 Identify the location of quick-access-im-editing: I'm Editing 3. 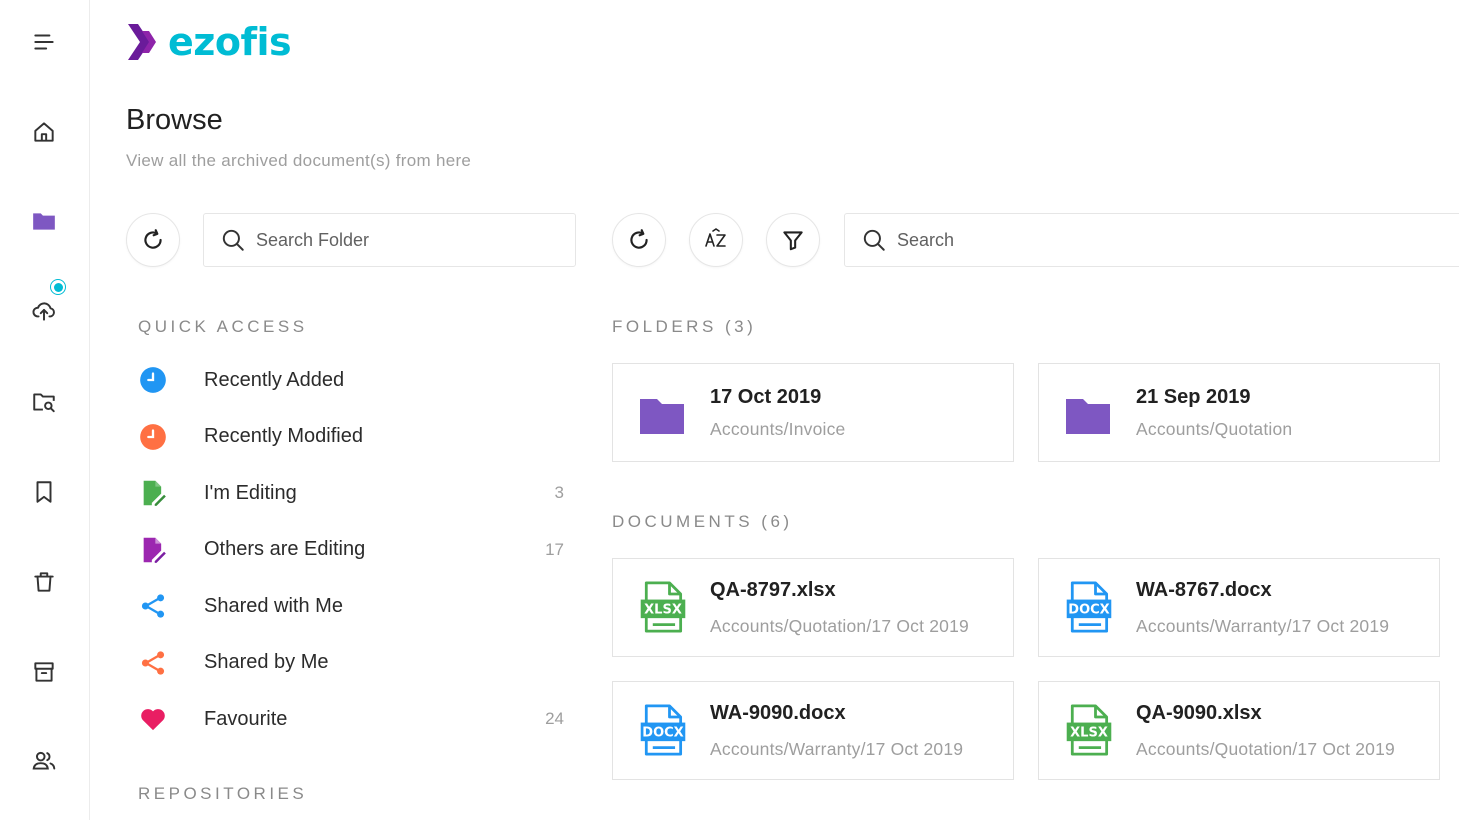
(351, 493).